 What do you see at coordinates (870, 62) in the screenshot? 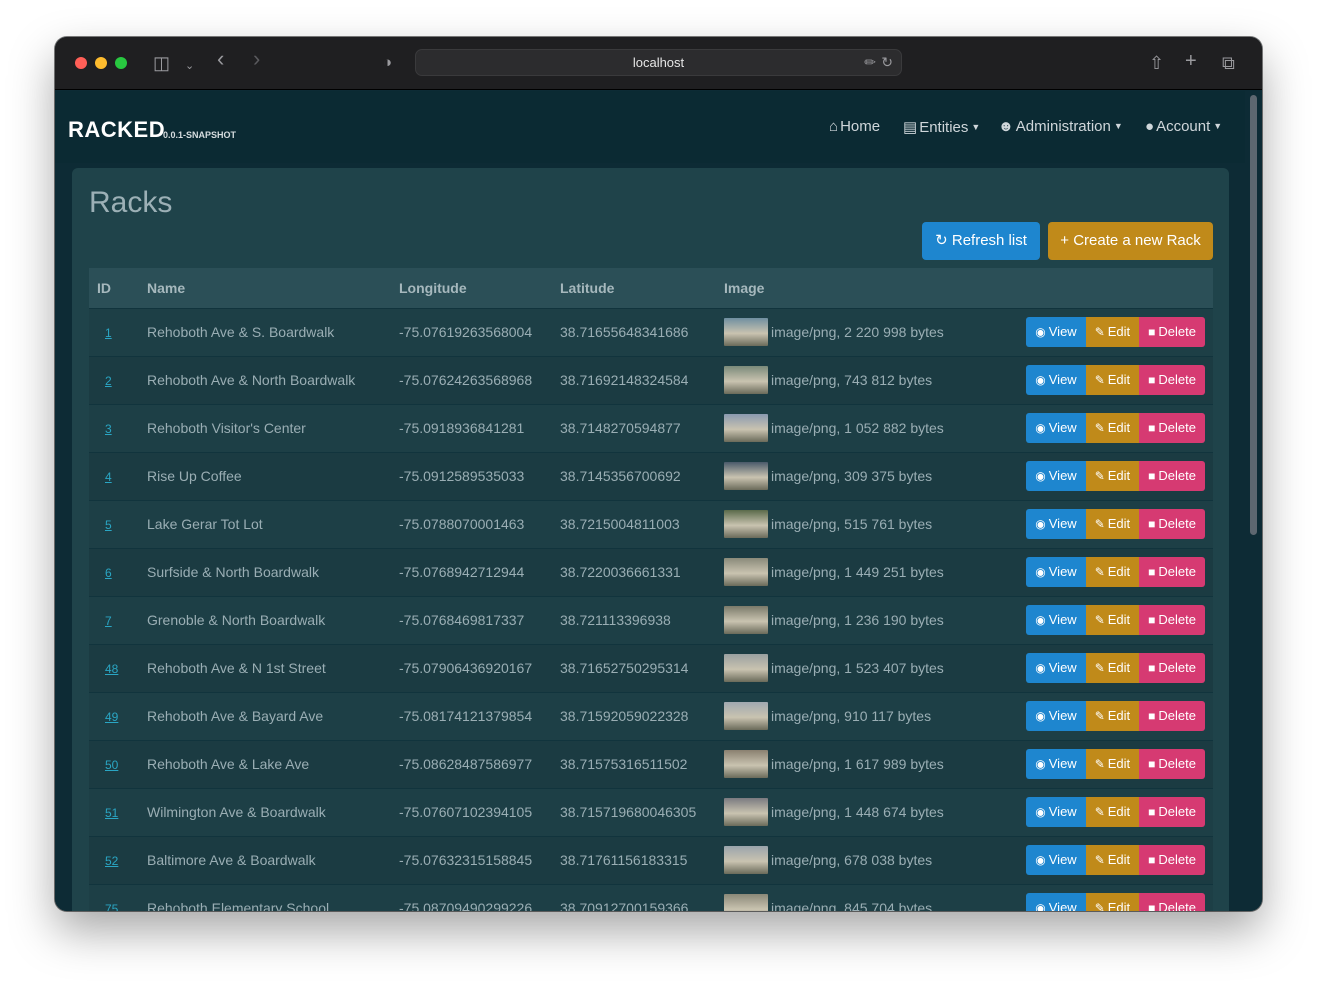
I see `translate-icon: ✏` at bounding box center [870, 62].